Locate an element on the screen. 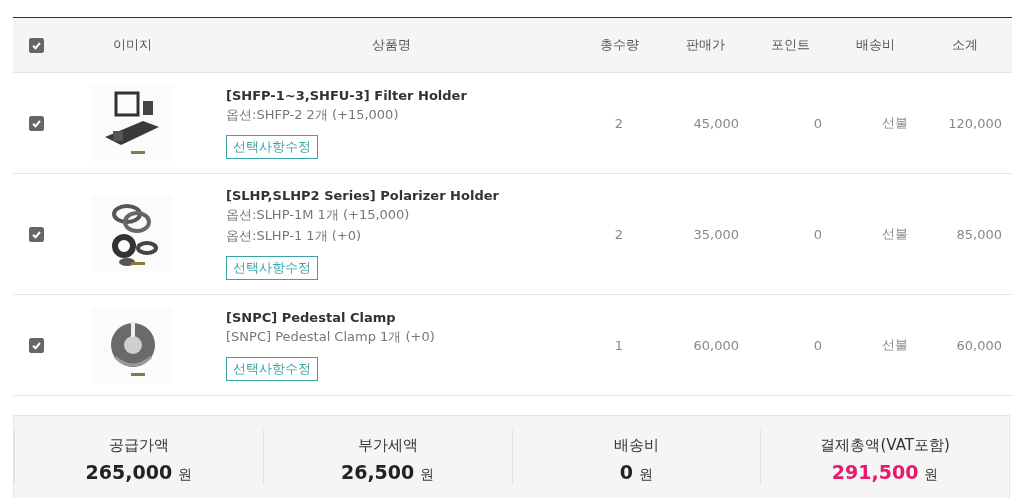 The width and height of the screenshot is (1023, 502). column-header: 판매가 is located at coordinates (705, 45).